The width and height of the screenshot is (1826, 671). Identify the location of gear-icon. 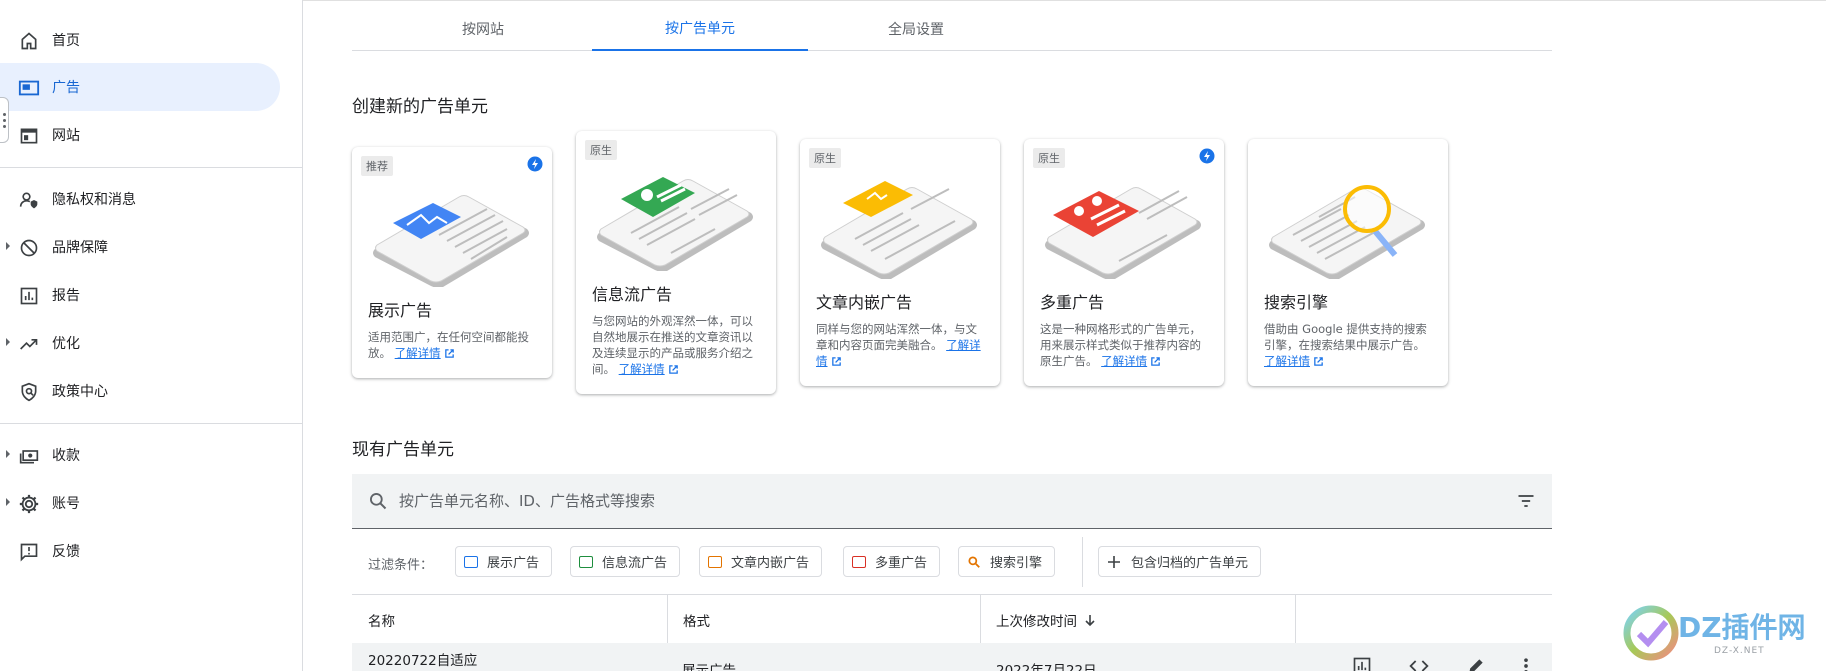
(29, 504).